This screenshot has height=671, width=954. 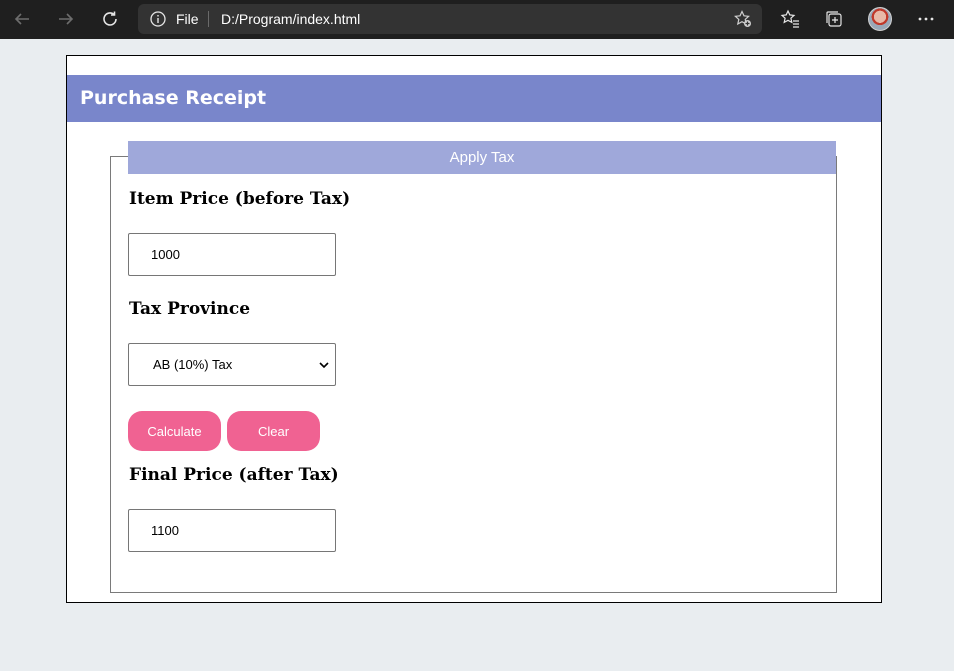 What do you see at coordinates (834, 19) in the screenshot?
I see `collections-icon` at bounding box center [834, 19].